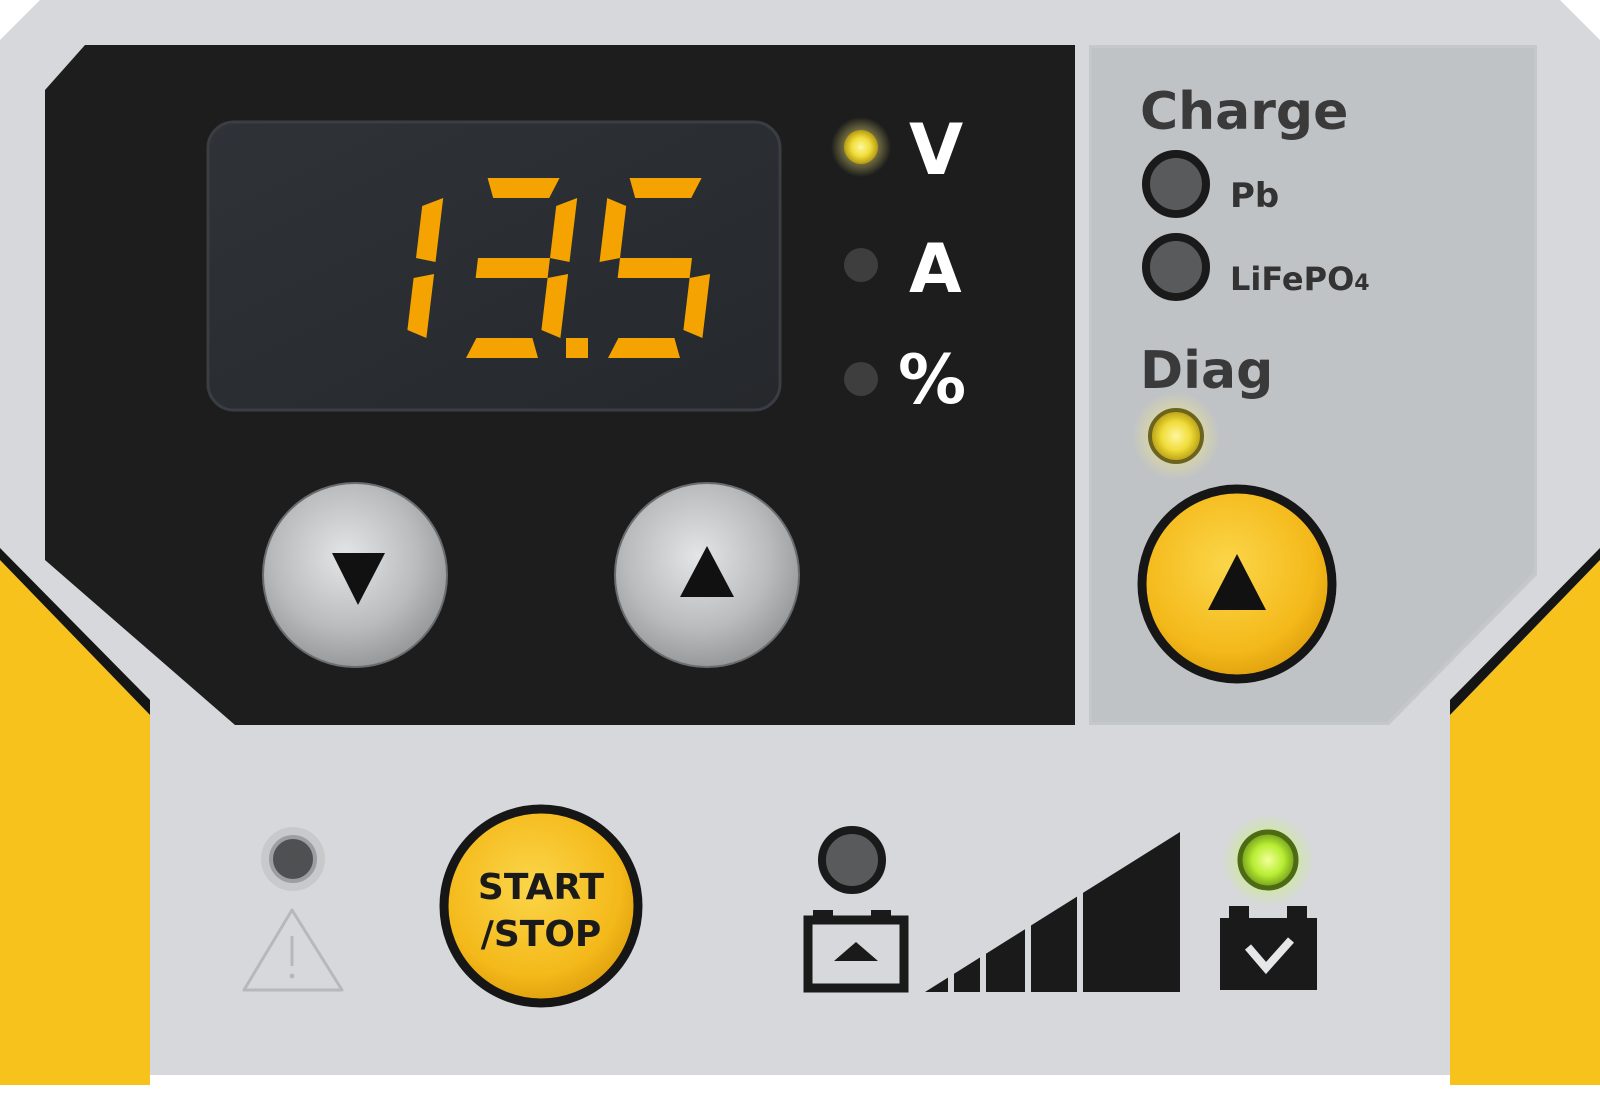  I want to click on led-charging, so click(852, 860).